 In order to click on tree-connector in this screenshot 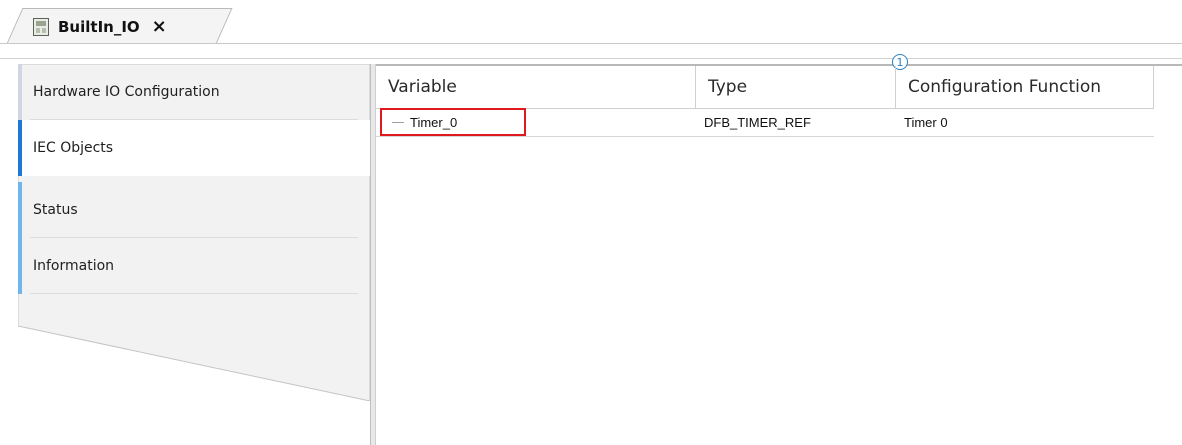, I will do `click(398, 122)`.